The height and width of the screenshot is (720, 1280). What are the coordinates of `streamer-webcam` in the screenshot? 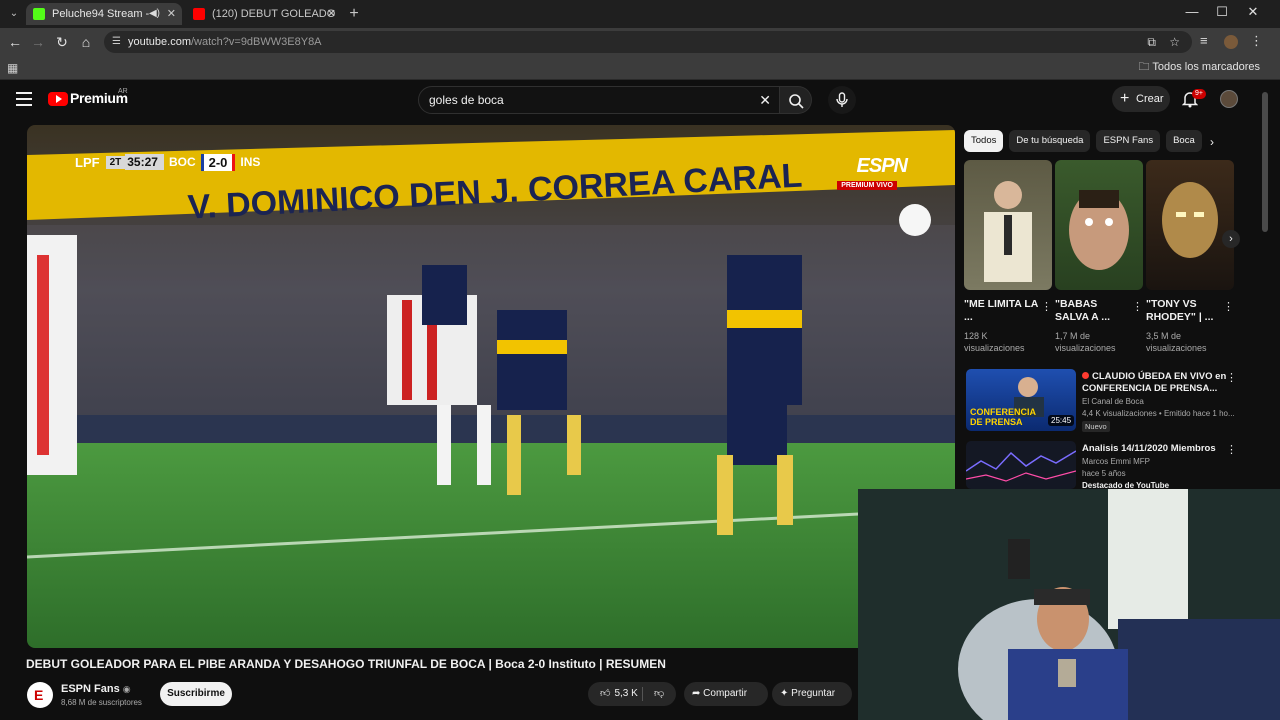 It's located at (1069, 604).